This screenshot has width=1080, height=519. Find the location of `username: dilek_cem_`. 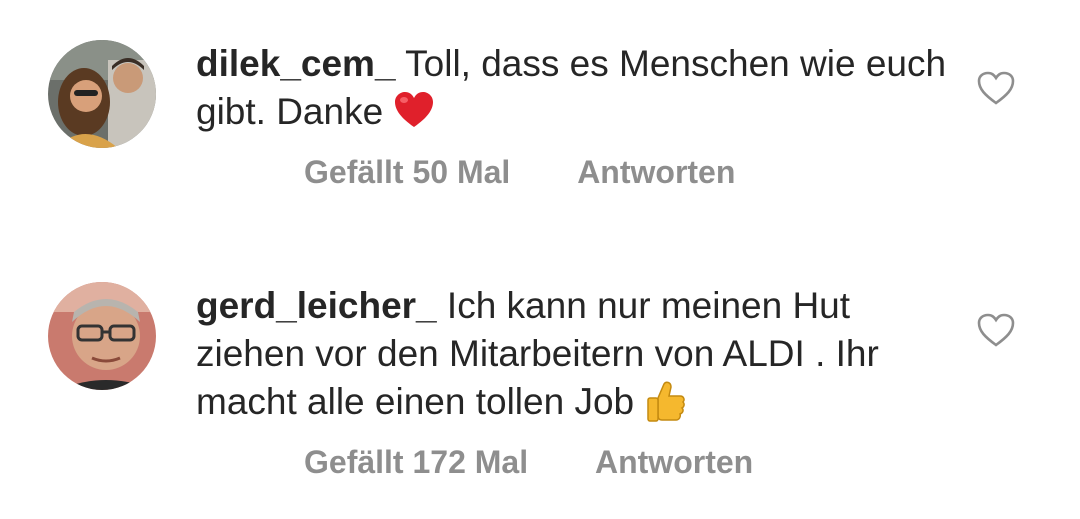

username: dilek_cem_ is located at coordinates (296, 63).